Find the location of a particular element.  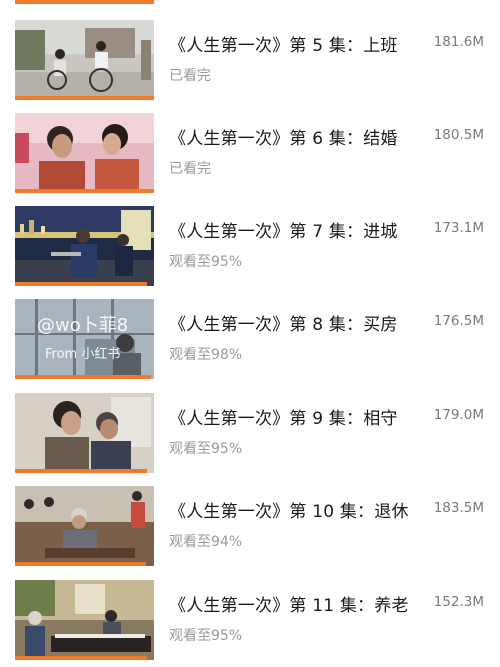

file-size: 173.1M is located at coordinates (458, 228).